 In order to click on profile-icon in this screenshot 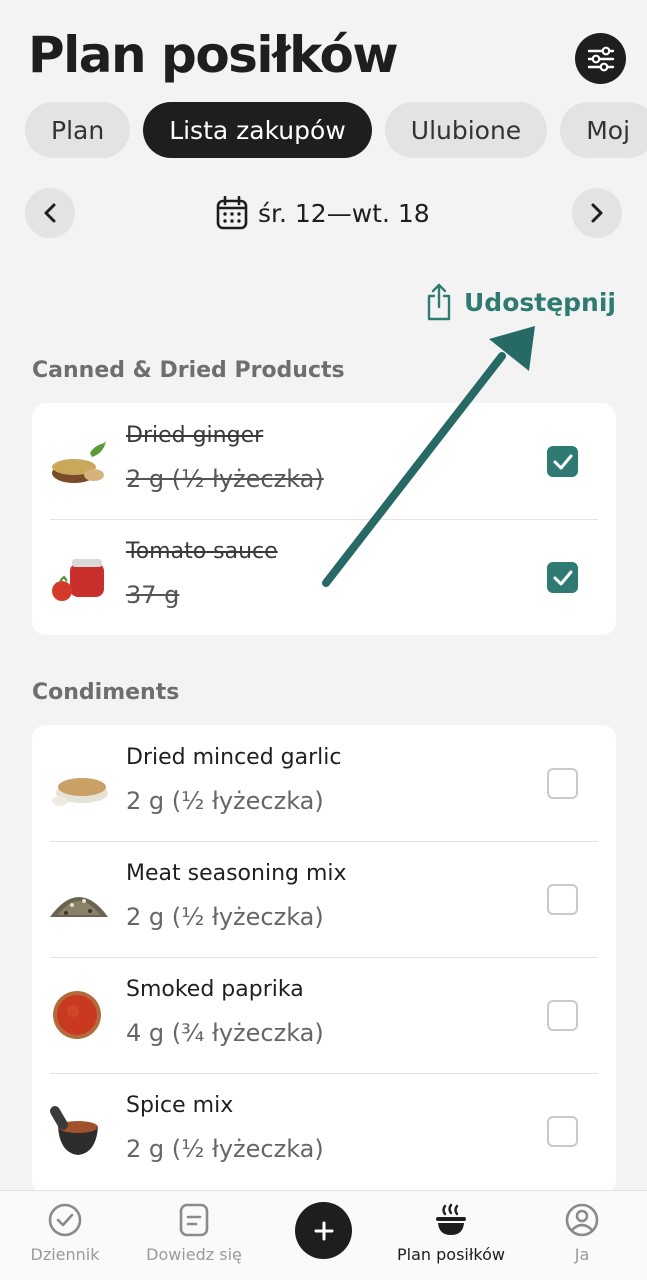, I will do `click(582, 1220)`.